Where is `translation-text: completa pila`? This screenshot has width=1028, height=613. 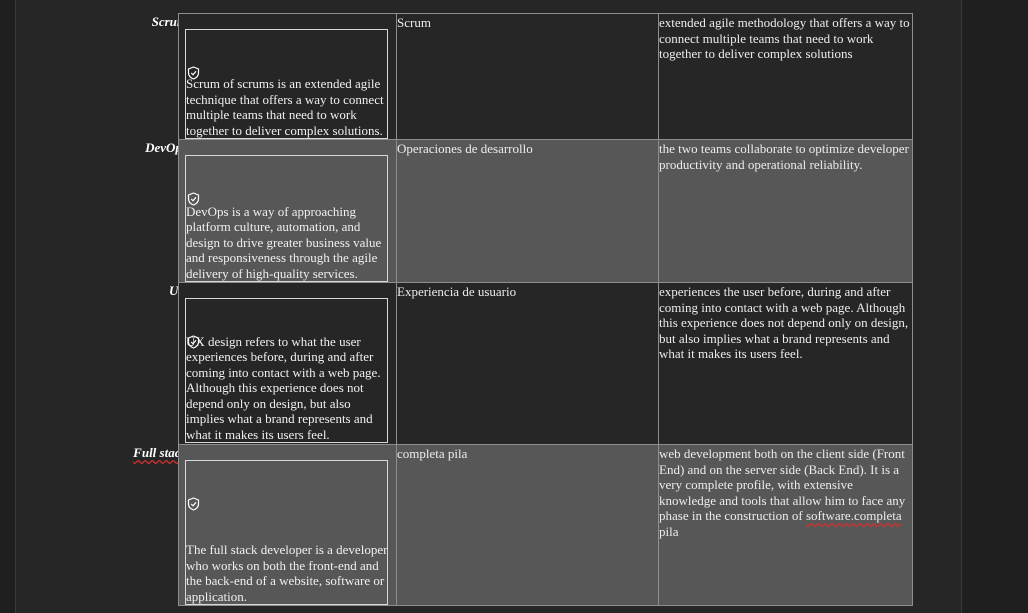 translation-text: completa pila is located at coordinates (432, 453).